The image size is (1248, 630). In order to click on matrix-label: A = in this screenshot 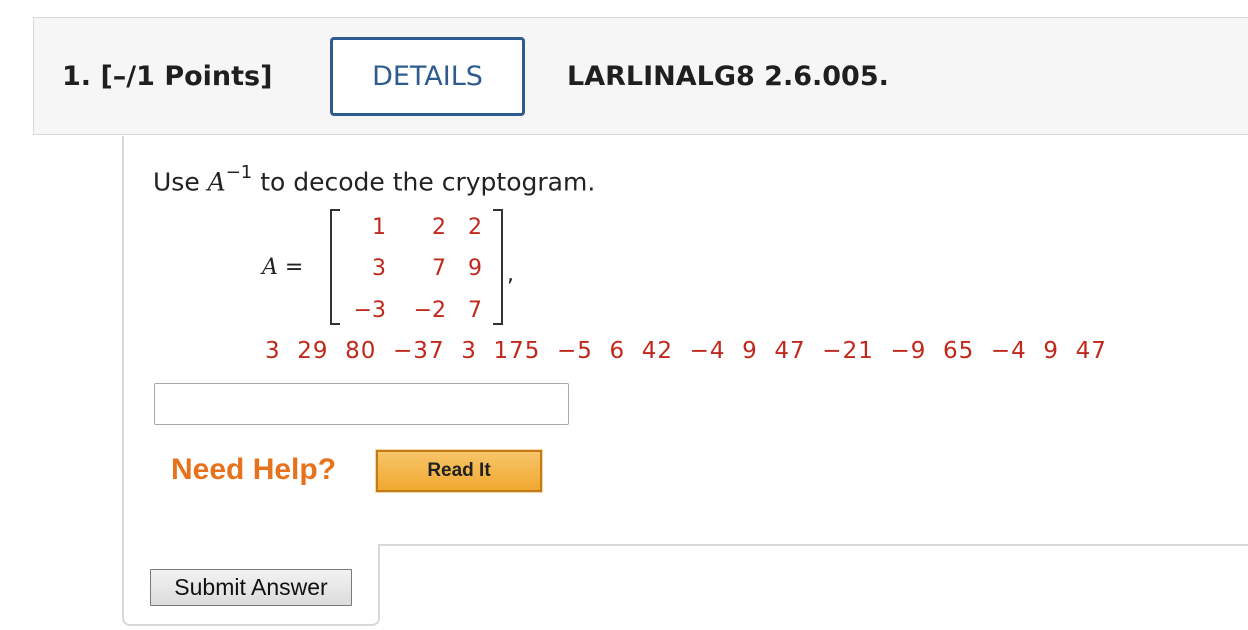, I will do `click(282, 267)`.